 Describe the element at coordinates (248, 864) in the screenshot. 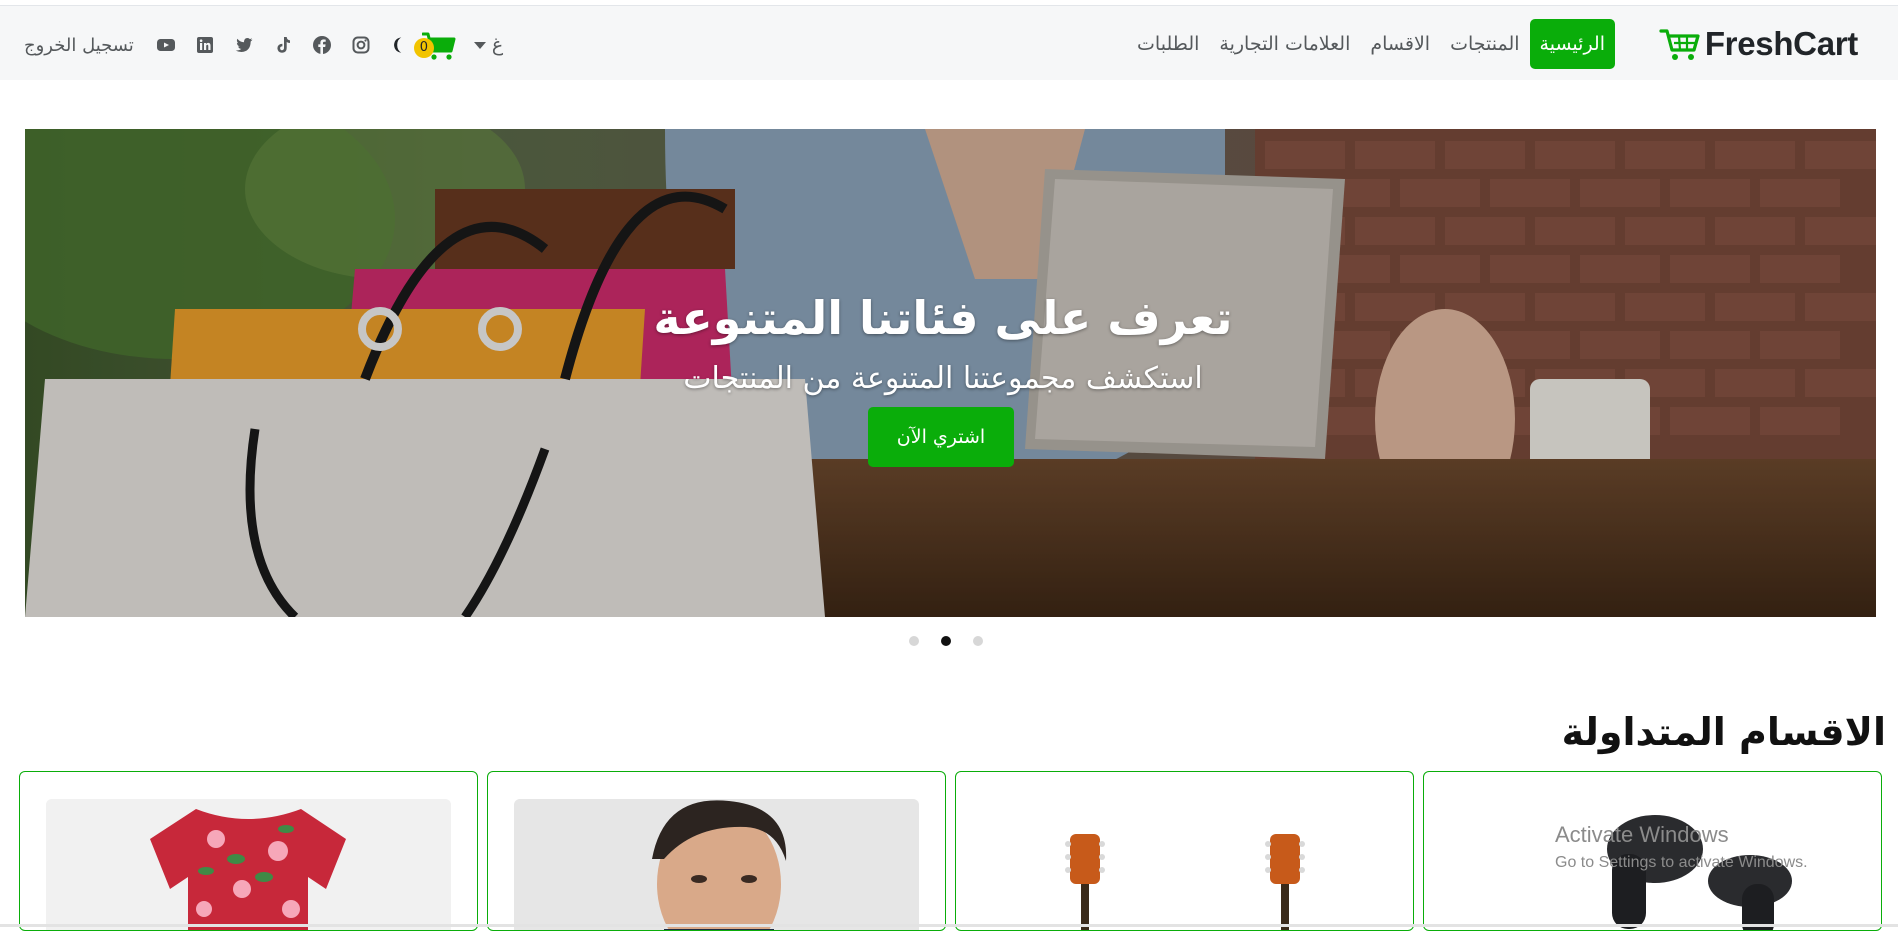

I see `category-image-dress` at that location.